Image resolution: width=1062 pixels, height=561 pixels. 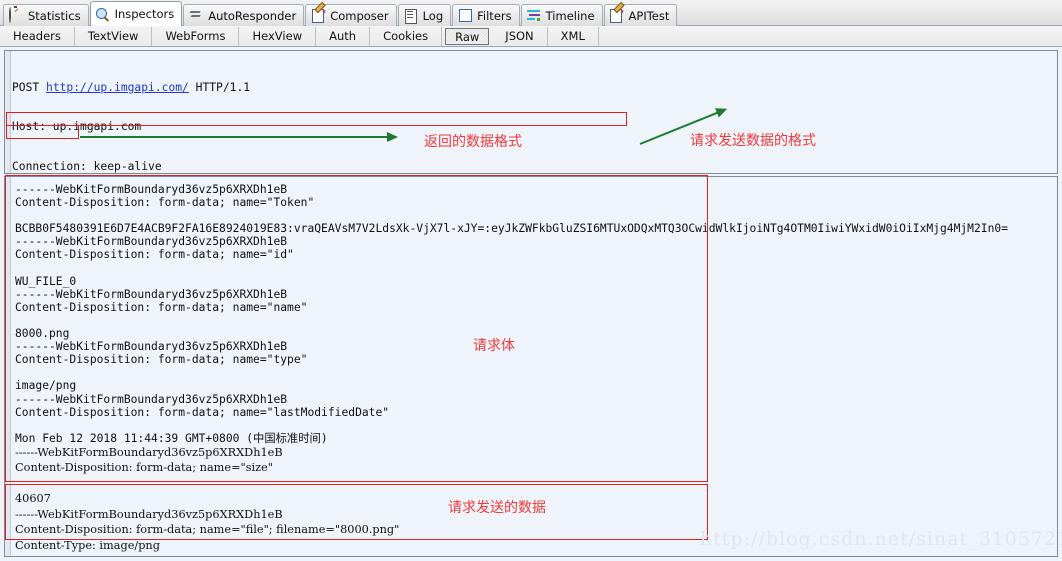 I want to click on tab-composer: Composer, so click(x=351, y=13).